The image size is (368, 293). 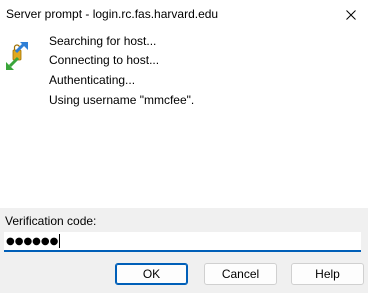 I want to click on close-icon, so click(x=351, y=15).